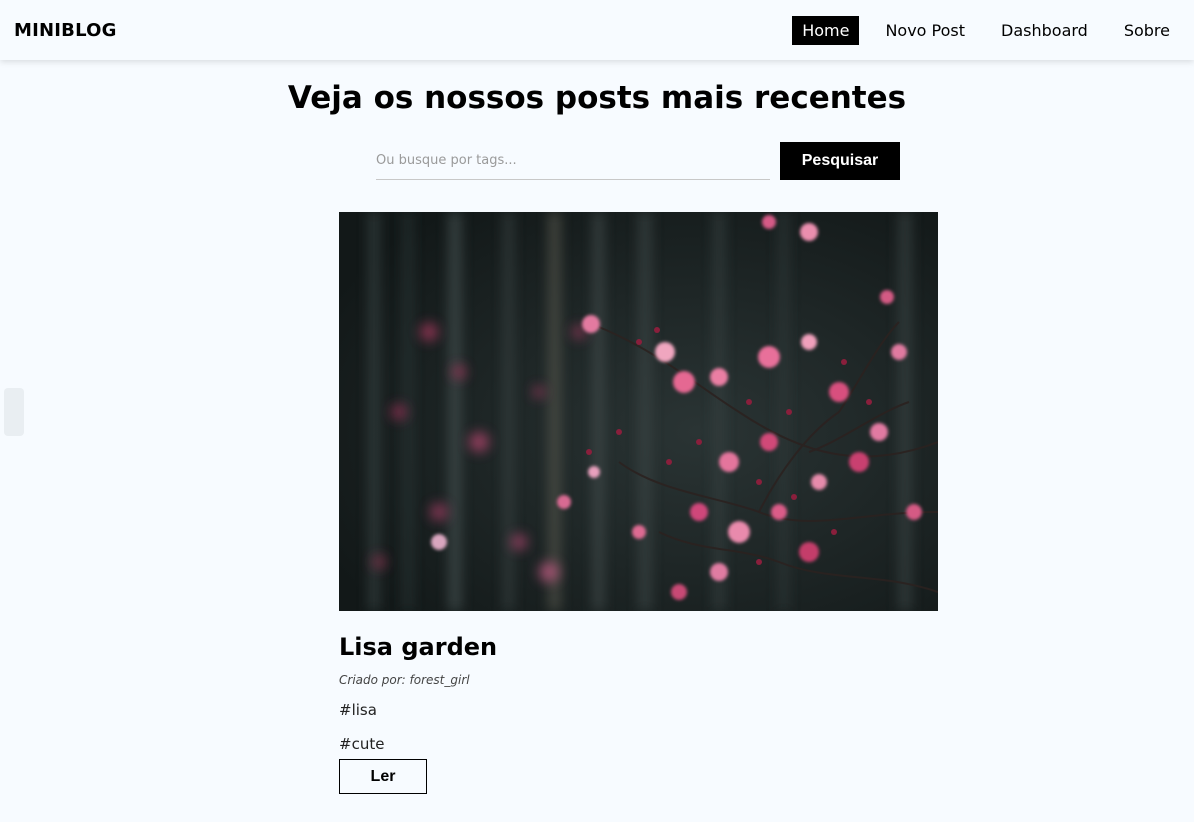 The image size is (1194, 822). Describe the element at coordinates (358, 710) in the screenshot. I see `post-tag: #lisa` at that location.